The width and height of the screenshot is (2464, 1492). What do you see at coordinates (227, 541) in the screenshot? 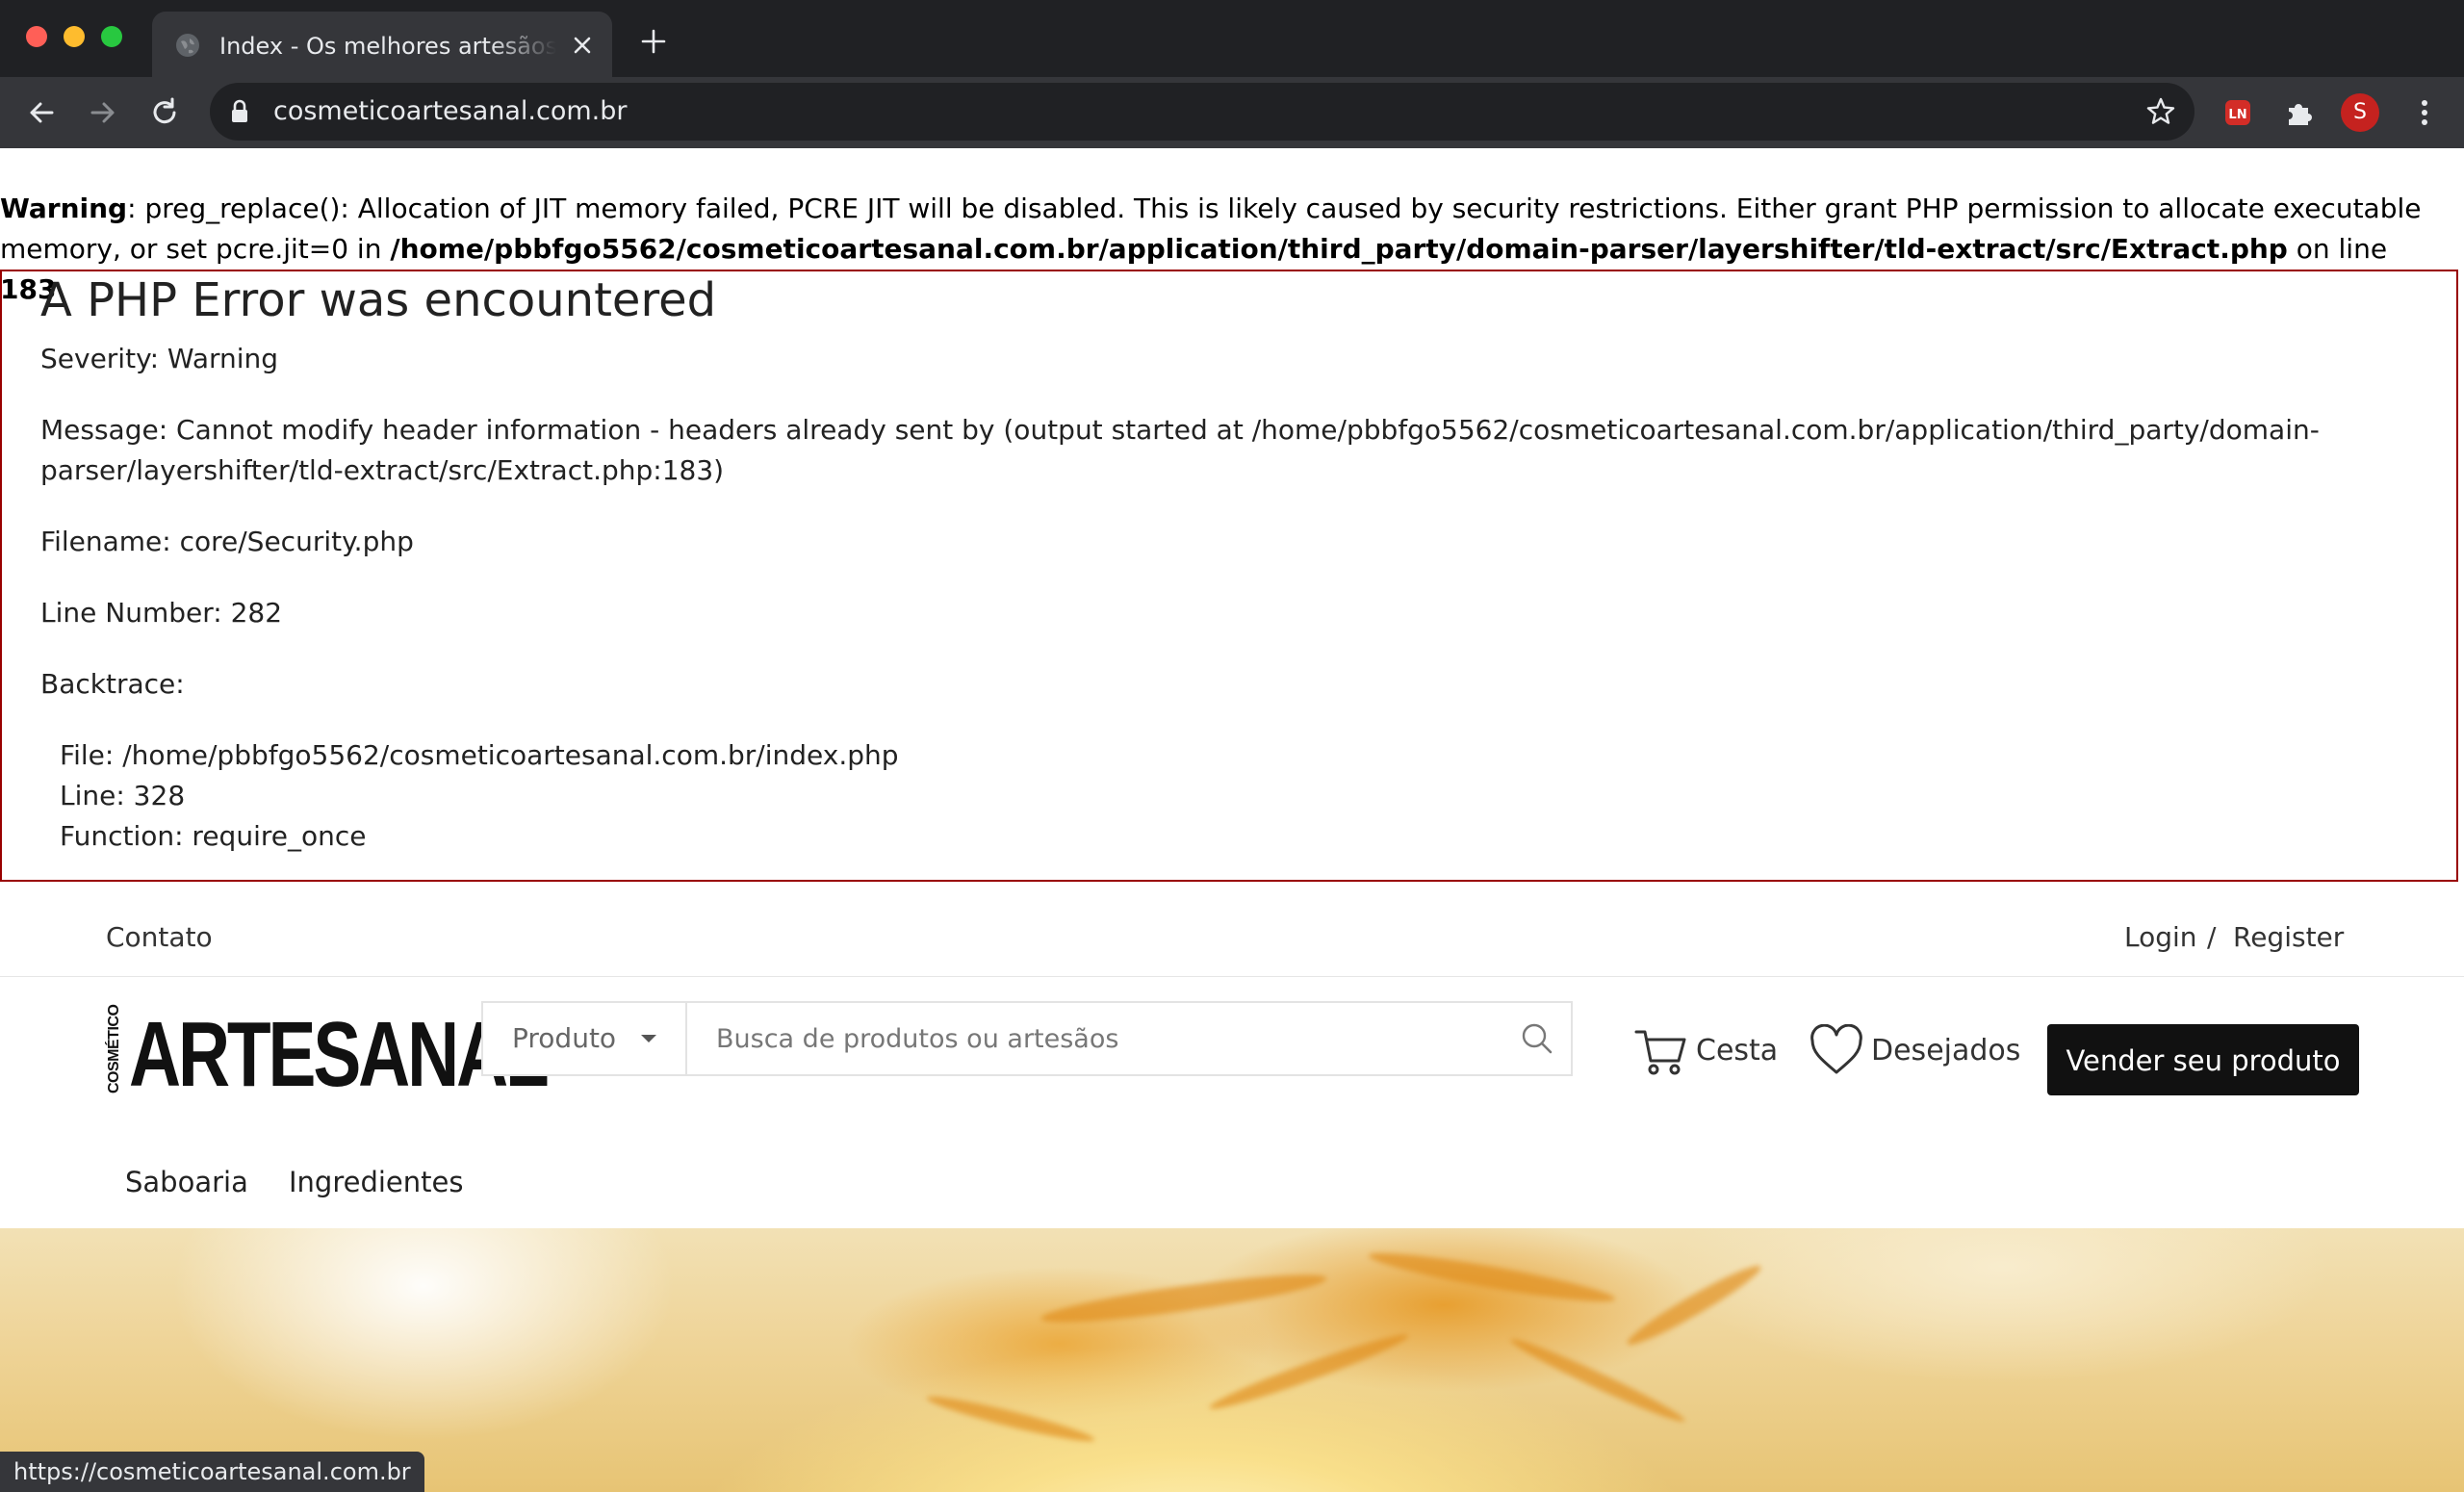
I see `error-filename: Filename: core/Security.php` at bounding box center [227, 541].